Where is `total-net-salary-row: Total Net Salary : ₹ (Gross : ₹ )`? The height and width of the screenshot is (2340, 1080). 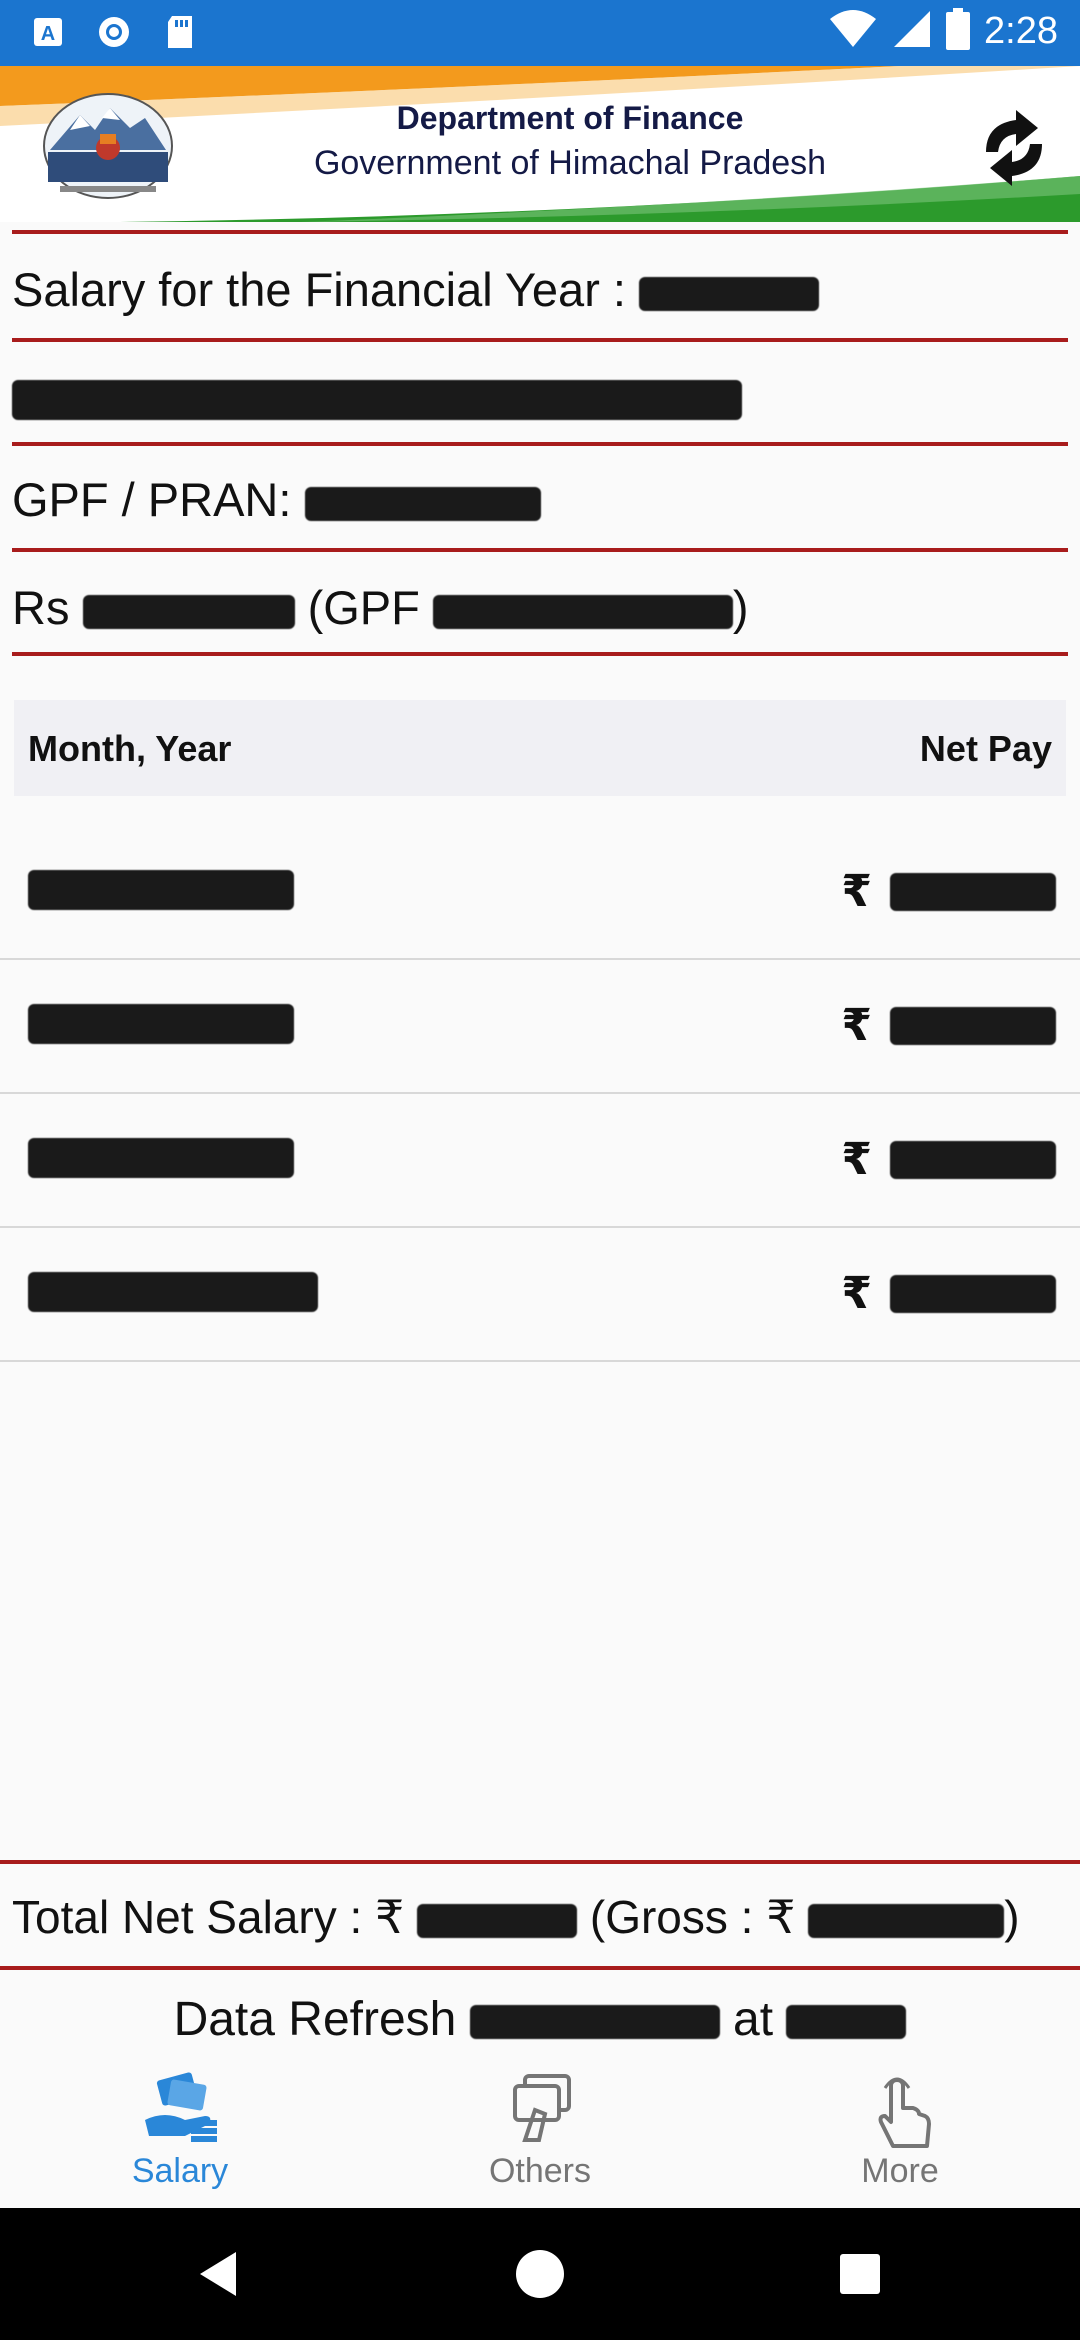
total-net-salary-row: Total Net Salary : ₹ (Gross : ₹ ) is located at coordinates (516, 1917).